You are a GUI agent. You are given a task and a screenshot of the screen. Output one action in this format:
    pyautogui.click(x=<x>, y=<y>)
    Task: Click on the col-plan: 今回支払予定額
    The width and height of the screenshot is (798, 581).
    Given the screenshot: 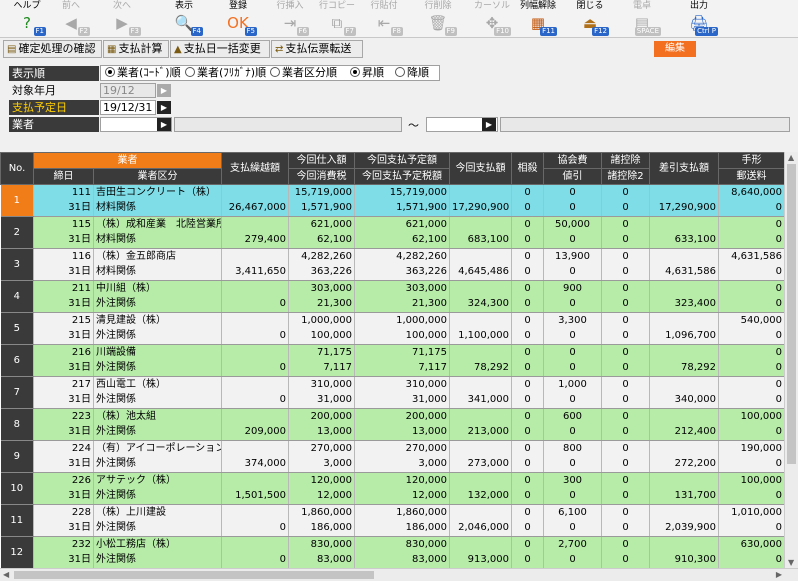 What is the action you would take?
    pyautogui.click(x=402, y=160)
    